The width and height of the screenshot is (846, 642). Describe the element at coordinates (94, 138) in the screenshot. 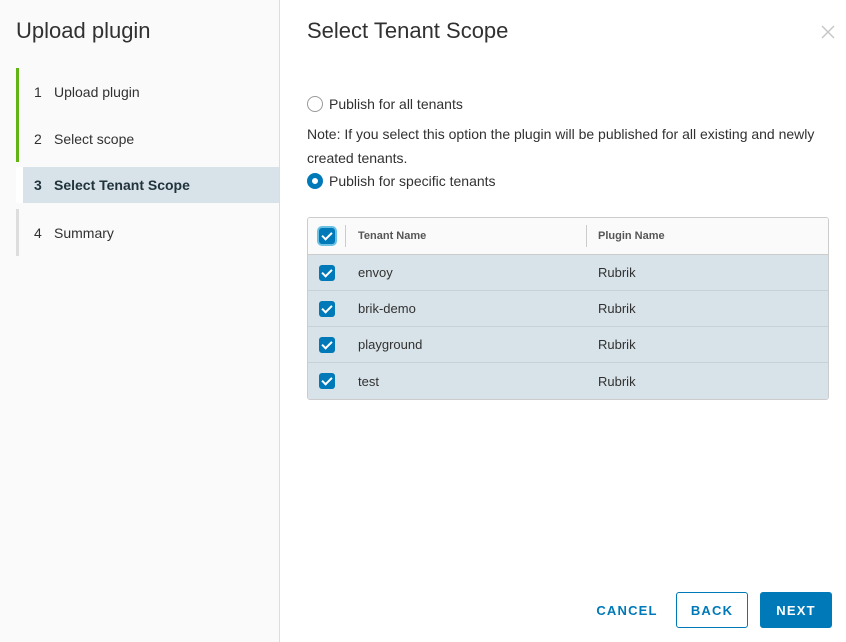

I see `step-label: Select scope` at that location.